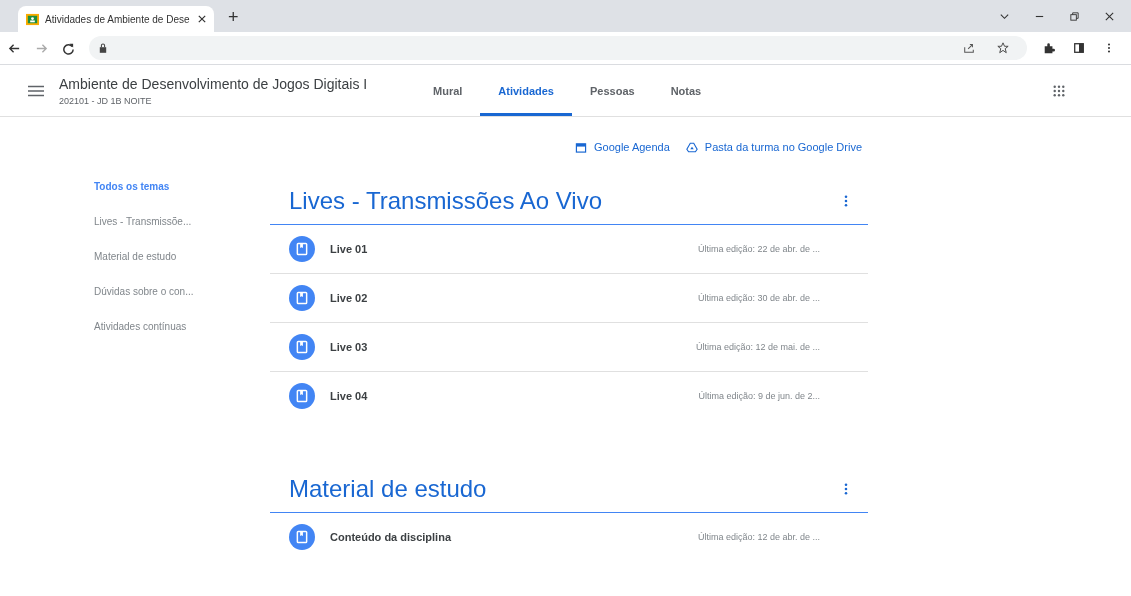 This screenshot has height=596, width=1131. What do you see at coordinates (36, 90) in the screenshot?
I see `menu-icon` at bounding box center [36, 90].